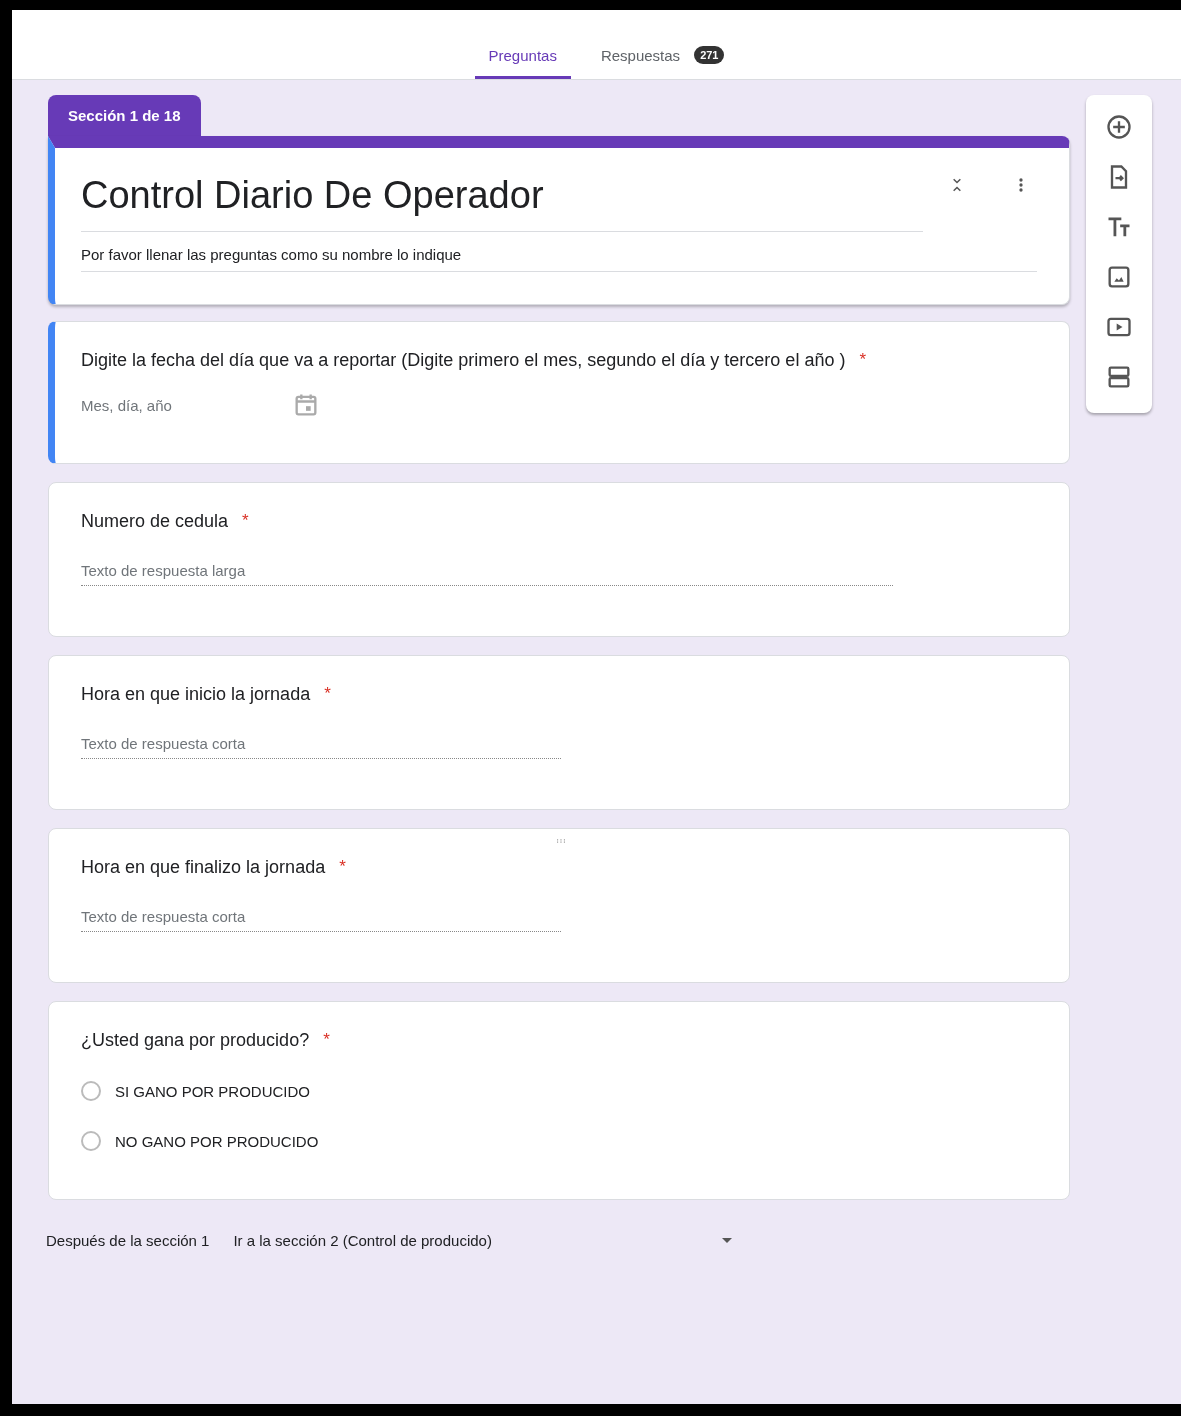 The image size is (1181, 1416). What do you see at coordinates (155, 521) in the screenshot?
I see `question-text: Numero de cedula` at bounding box center [155, 521].